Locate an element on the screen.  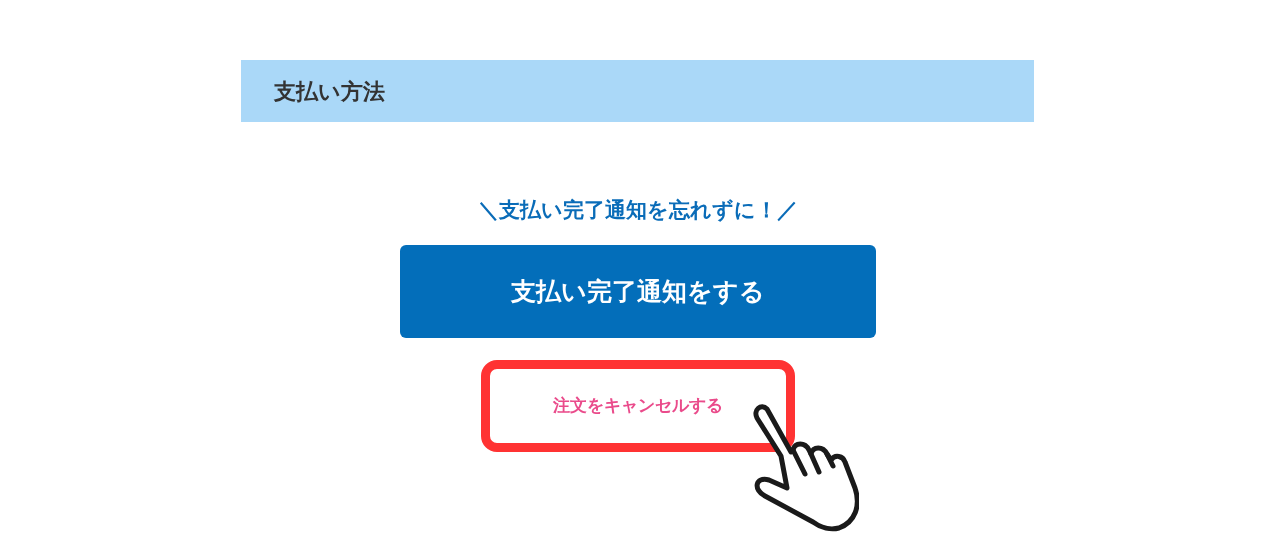
tagline: ＼支払い完了通知を忘れずに！／ is located at coordinates (637, 210).